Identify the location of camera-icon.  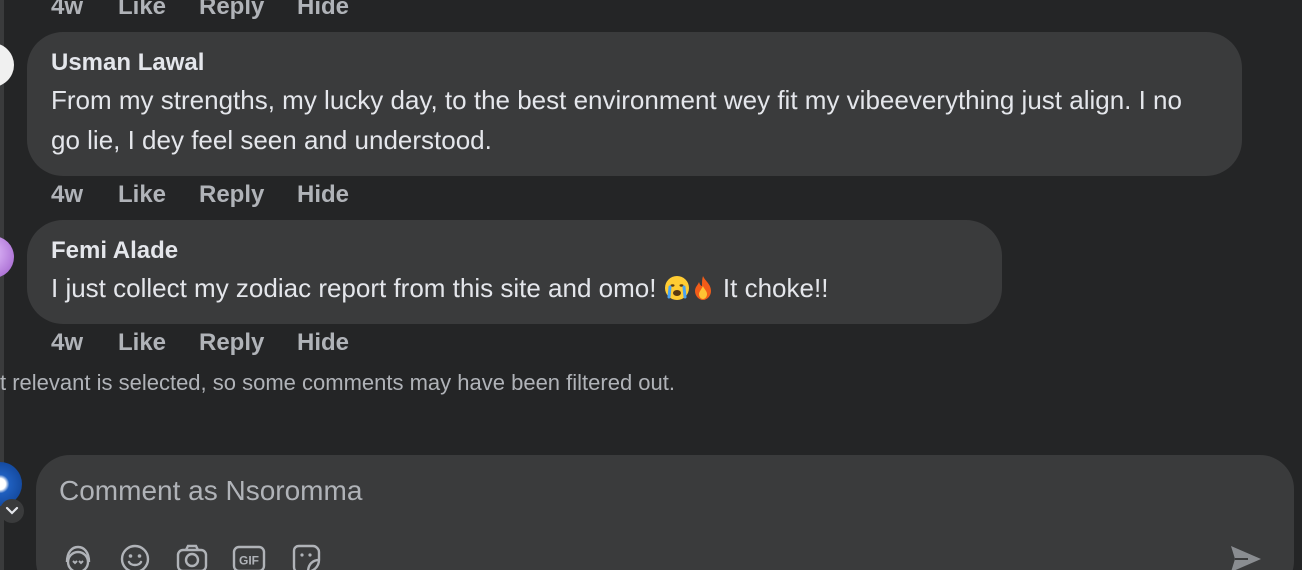
(192, 557).